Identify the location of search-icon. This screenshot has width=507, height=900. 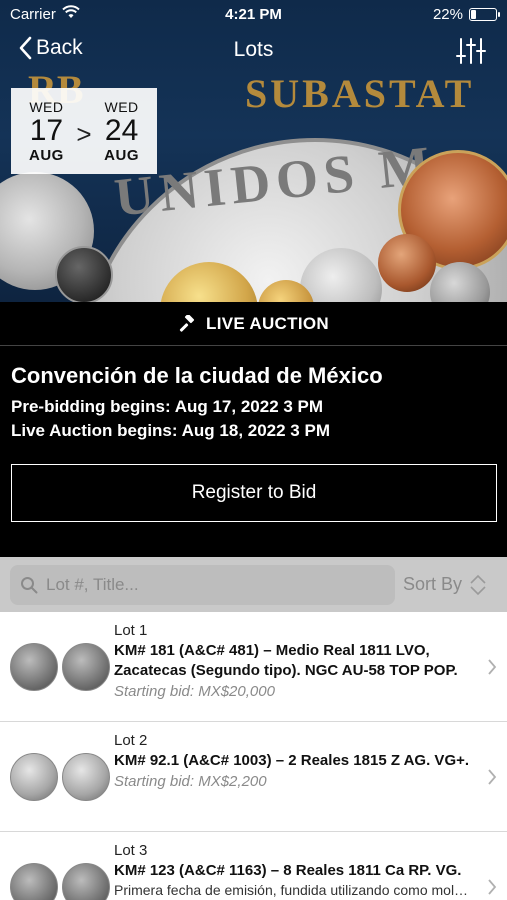
(29, 584).